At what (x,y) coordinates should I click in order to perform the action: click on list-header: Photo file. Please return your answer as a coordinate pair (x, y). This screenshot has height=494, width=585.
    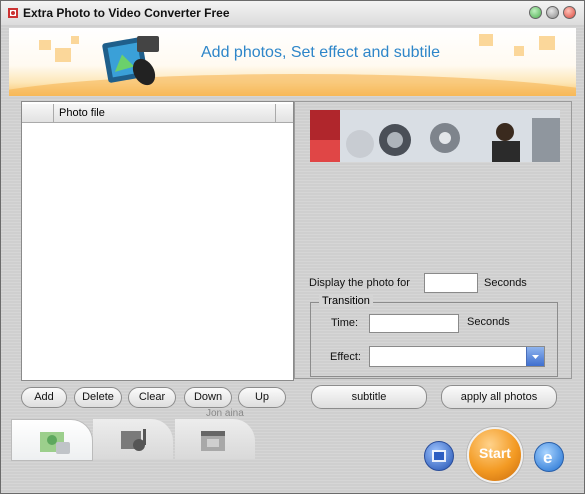
    Looking at the image, I should click on (157, 113).